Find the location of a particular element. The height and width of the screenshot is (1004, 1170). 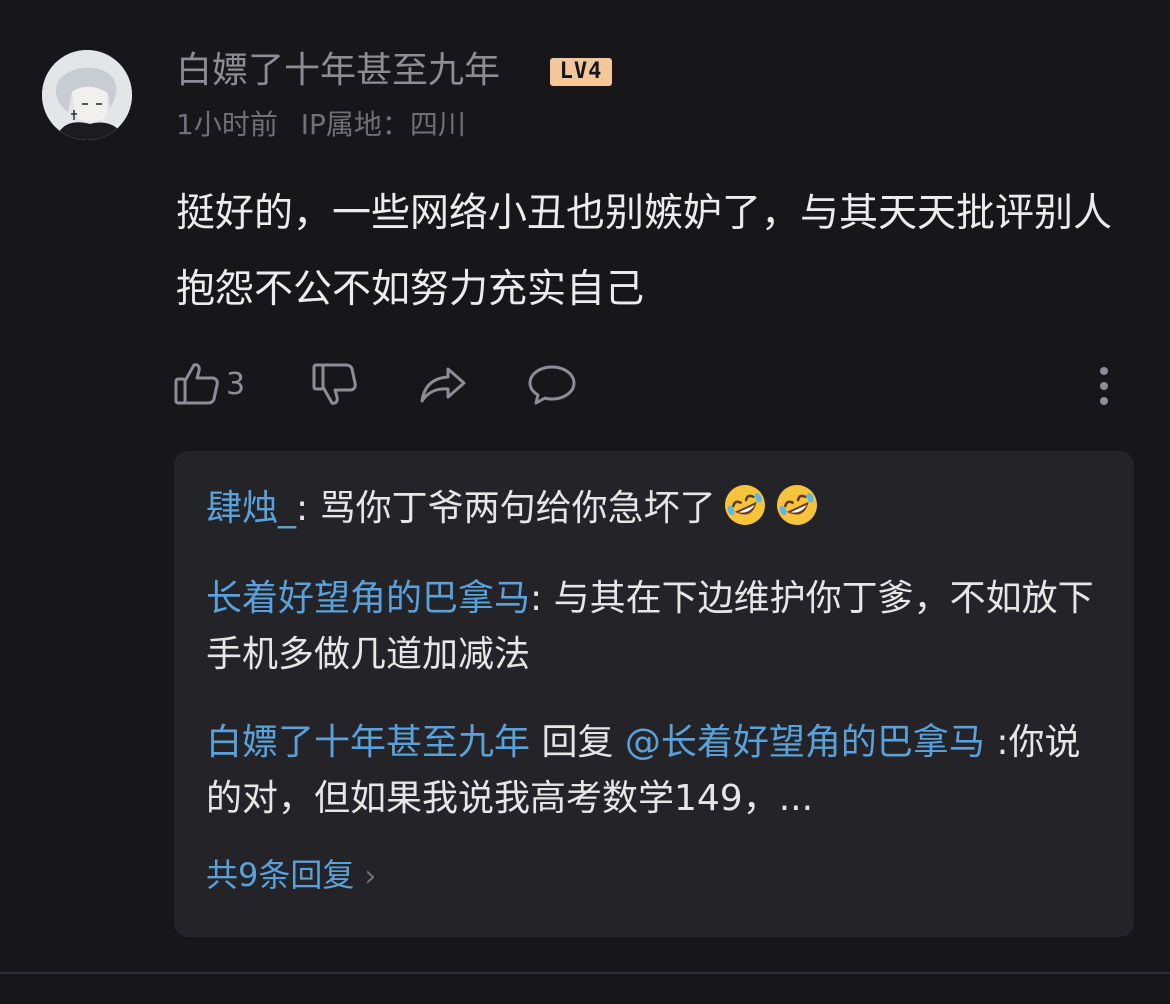

share-icon is located at coordinates (443, 385).